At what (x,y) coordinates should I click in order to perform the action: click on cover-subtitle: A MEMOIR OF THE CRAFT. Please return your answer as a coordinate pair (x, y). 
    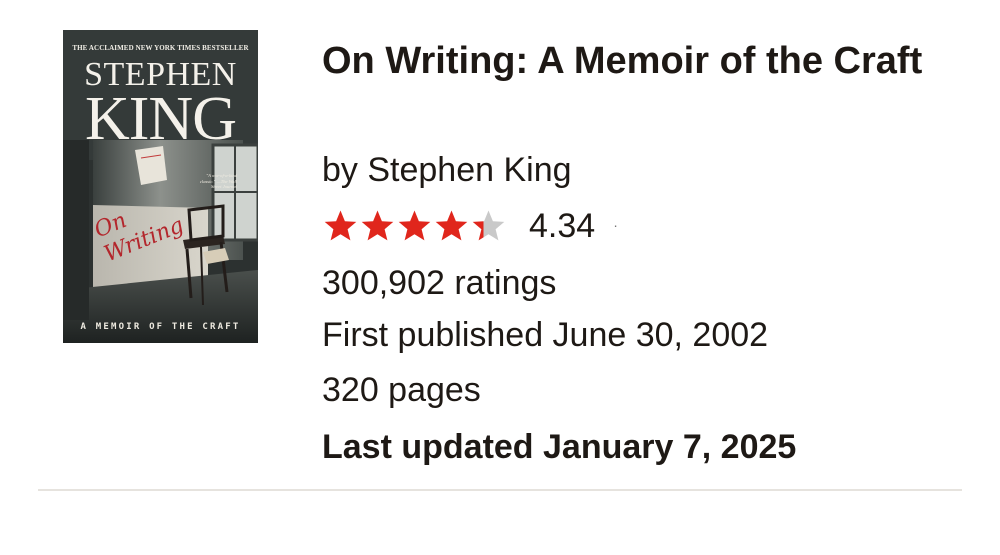
    Looking at the image, I should click on (160, 327).